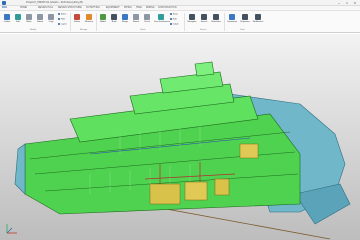 This screenshot has width=360, height=240. Describe the element at coordinates (114, 17) in the screenshot. I see `build-icon` at that location.